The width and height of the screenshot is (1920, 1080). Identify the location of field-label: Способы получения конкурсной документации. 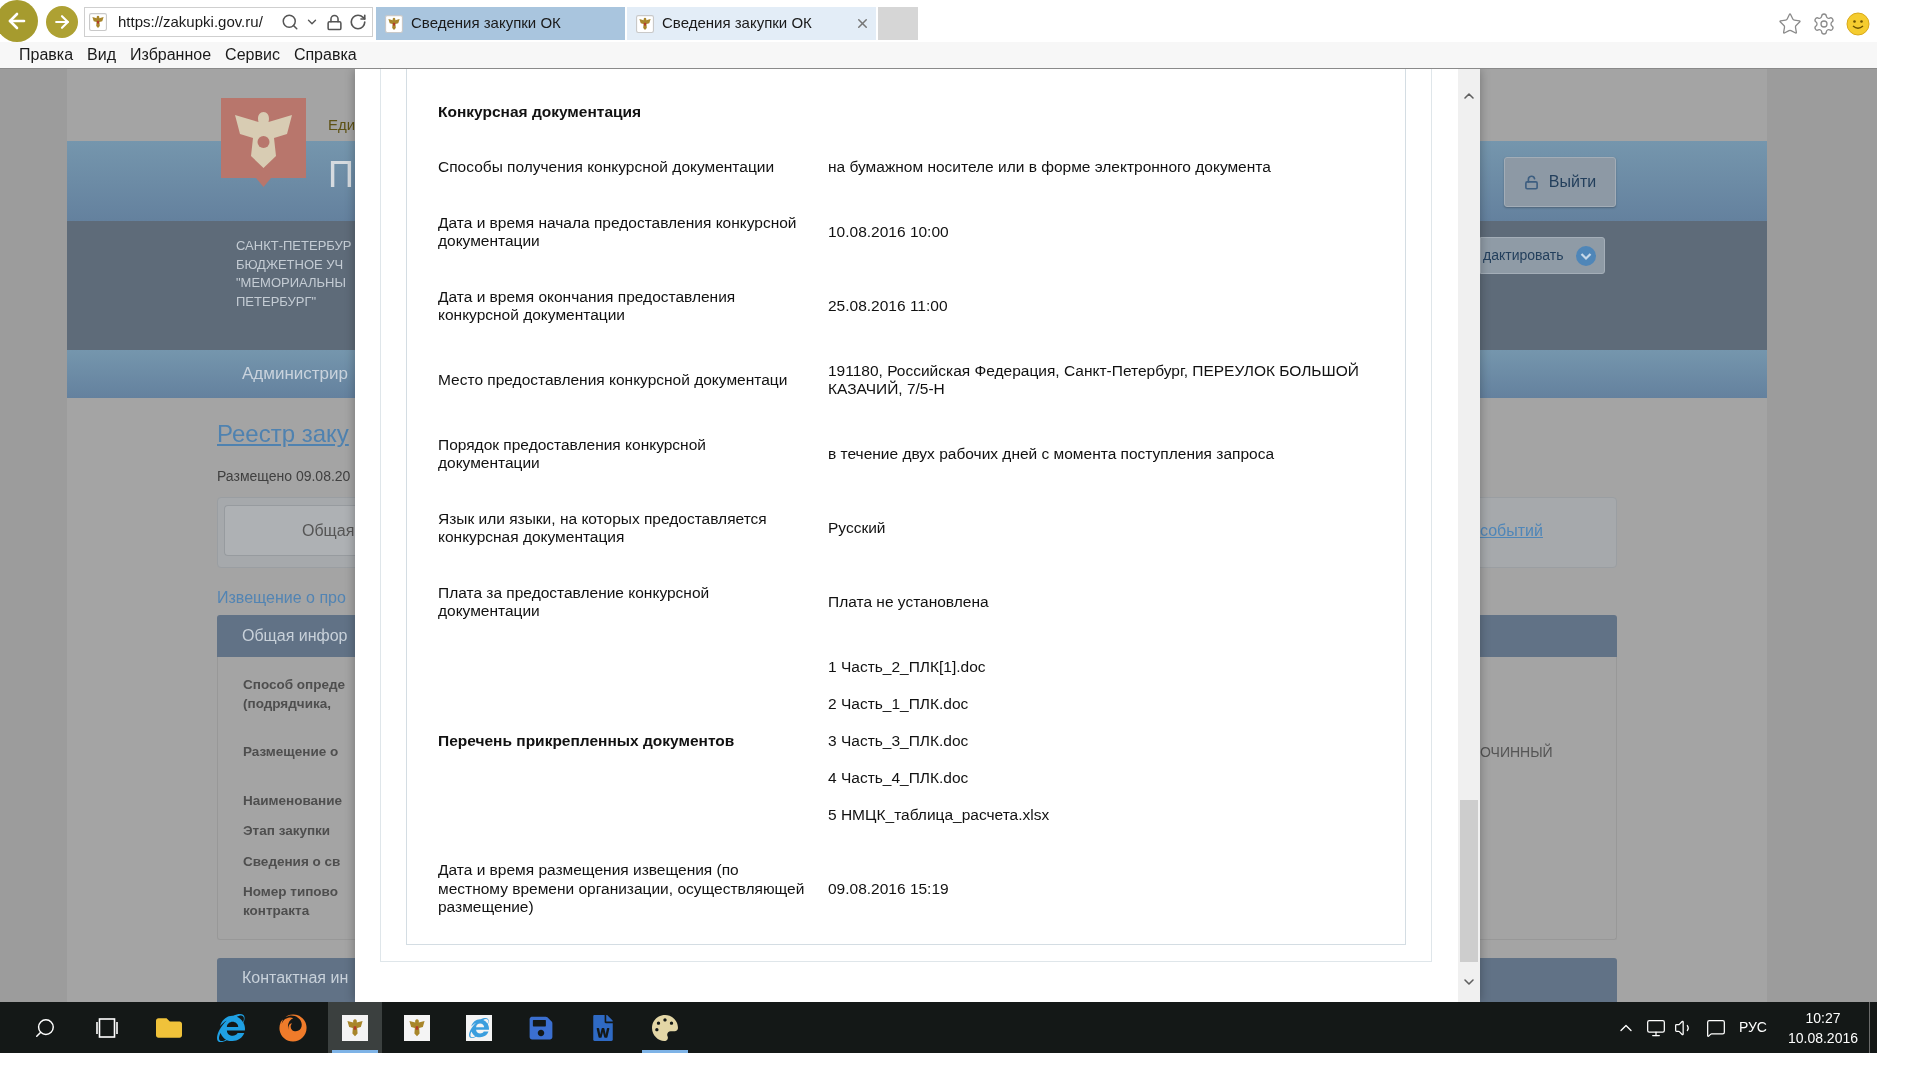
(606, 167).